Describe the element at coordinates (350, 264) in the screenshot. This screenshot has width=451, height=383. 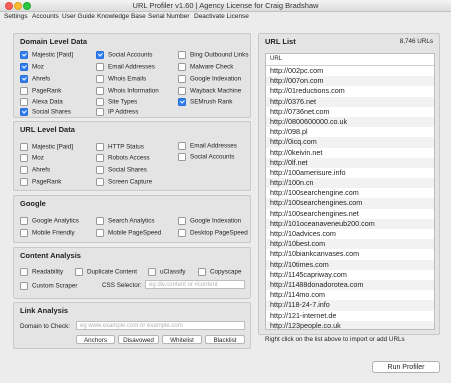
I see `url-row: http://10times.com` at that location.